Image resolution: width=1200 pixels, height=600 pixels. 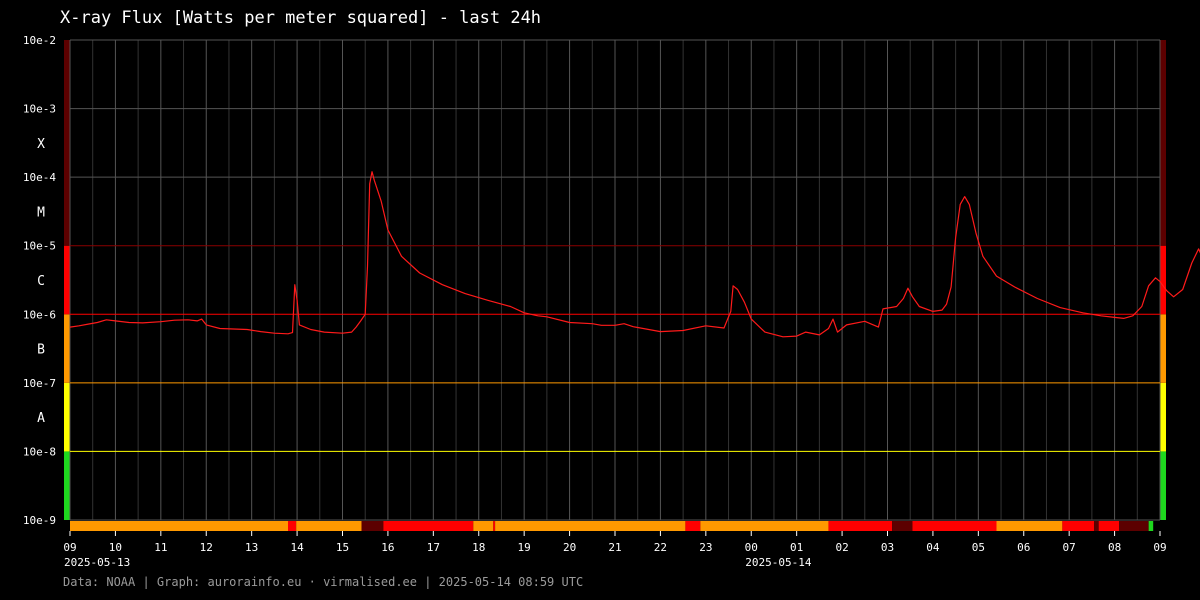 What do you see at coordinates (887, 547) in the screenshot?
I see `x-tick-label: 03` at bounding box center [887, 547].